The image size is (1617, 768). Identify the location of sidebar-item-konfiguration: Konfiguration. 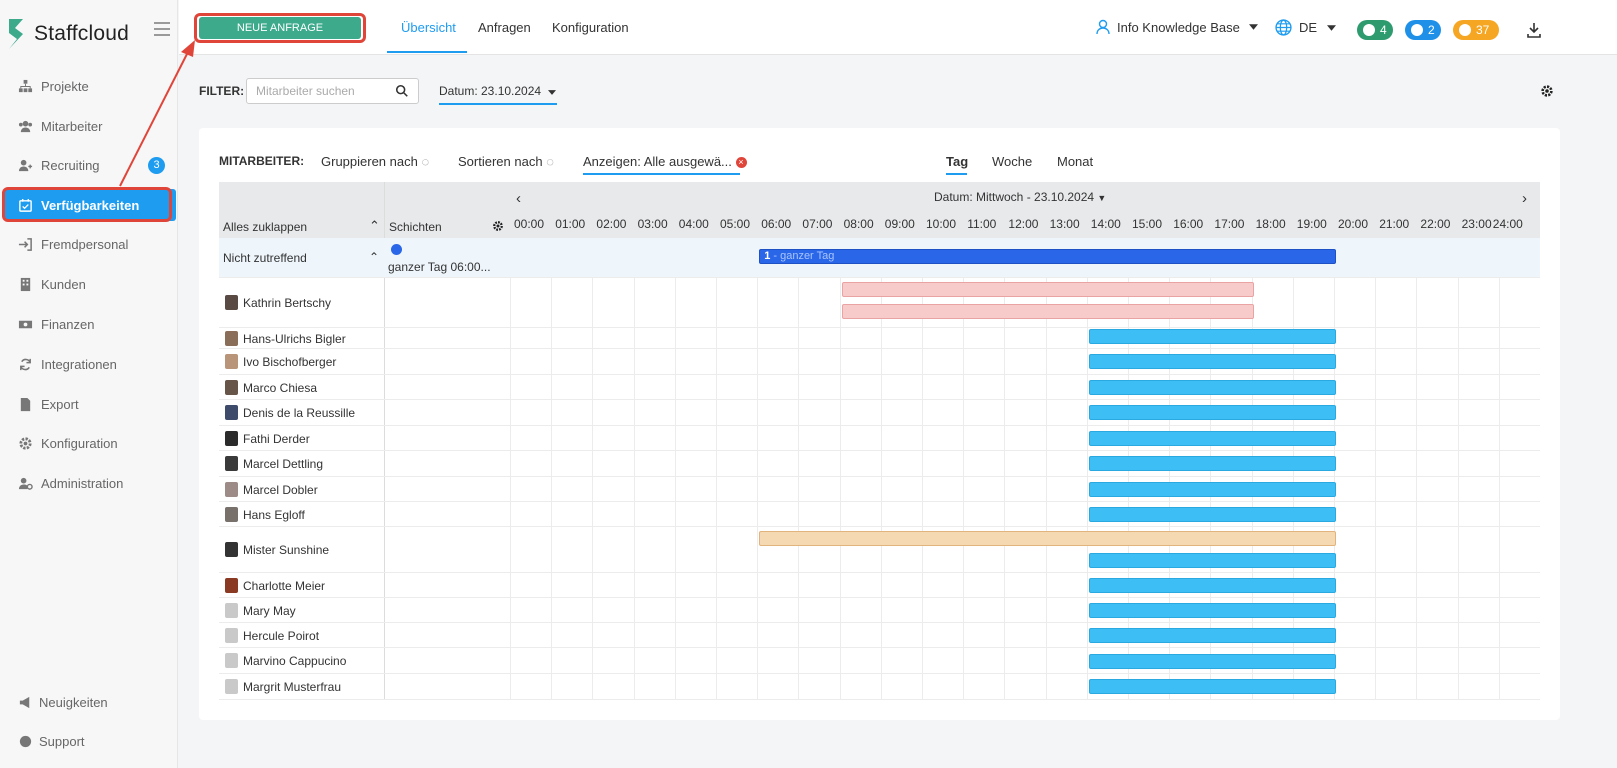
(89, 443).